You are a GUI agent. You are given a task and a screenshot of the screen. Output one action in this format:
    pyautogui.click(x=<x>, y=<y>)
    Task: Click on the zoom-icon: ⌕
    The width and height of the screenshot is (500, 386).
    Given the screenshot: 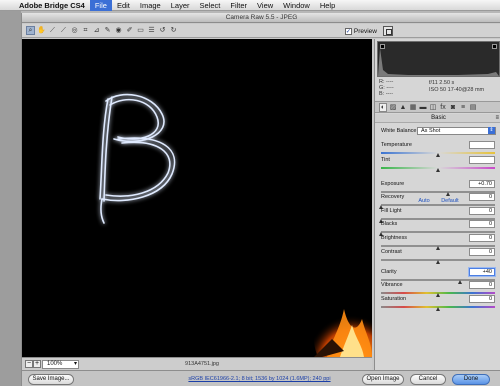 What is the action you would take?
    pyautogui.click(x=30, y=30)
    